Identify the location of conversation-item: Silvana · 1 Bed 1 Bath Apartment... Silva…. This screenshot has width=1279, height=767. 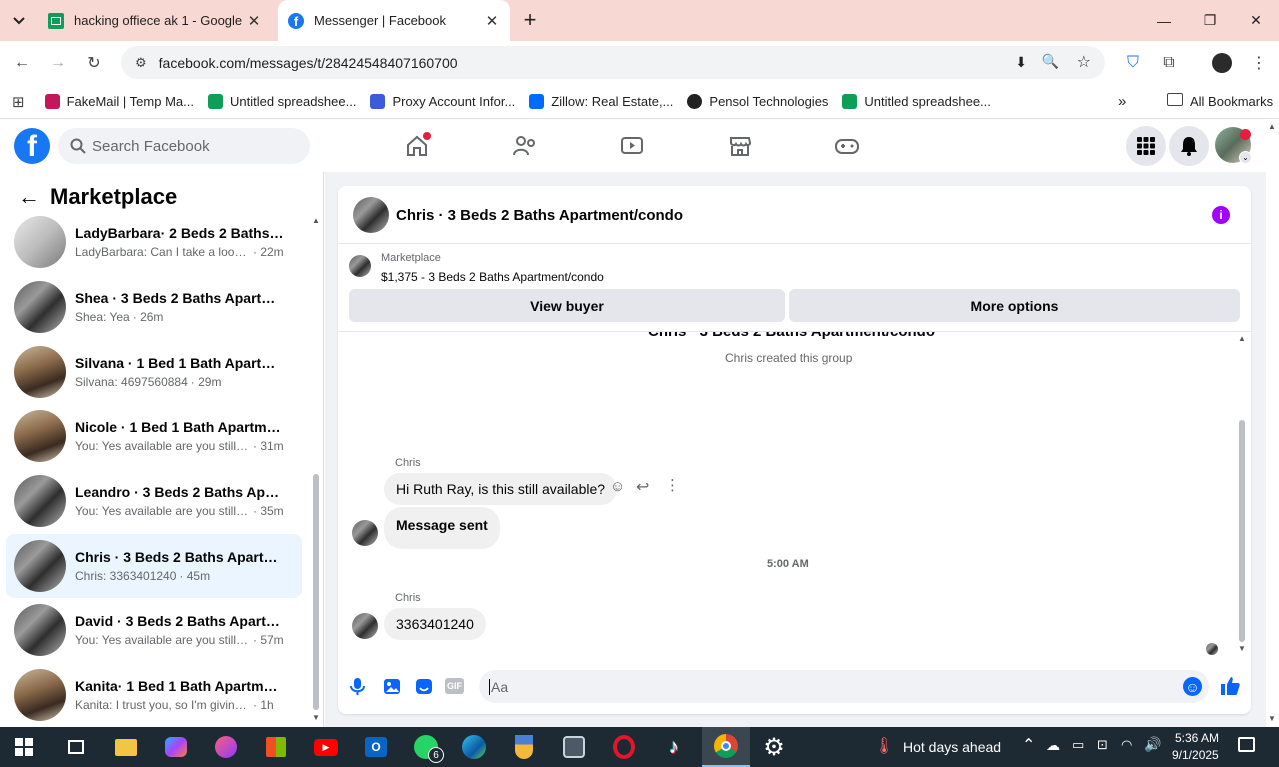
(154, 372).